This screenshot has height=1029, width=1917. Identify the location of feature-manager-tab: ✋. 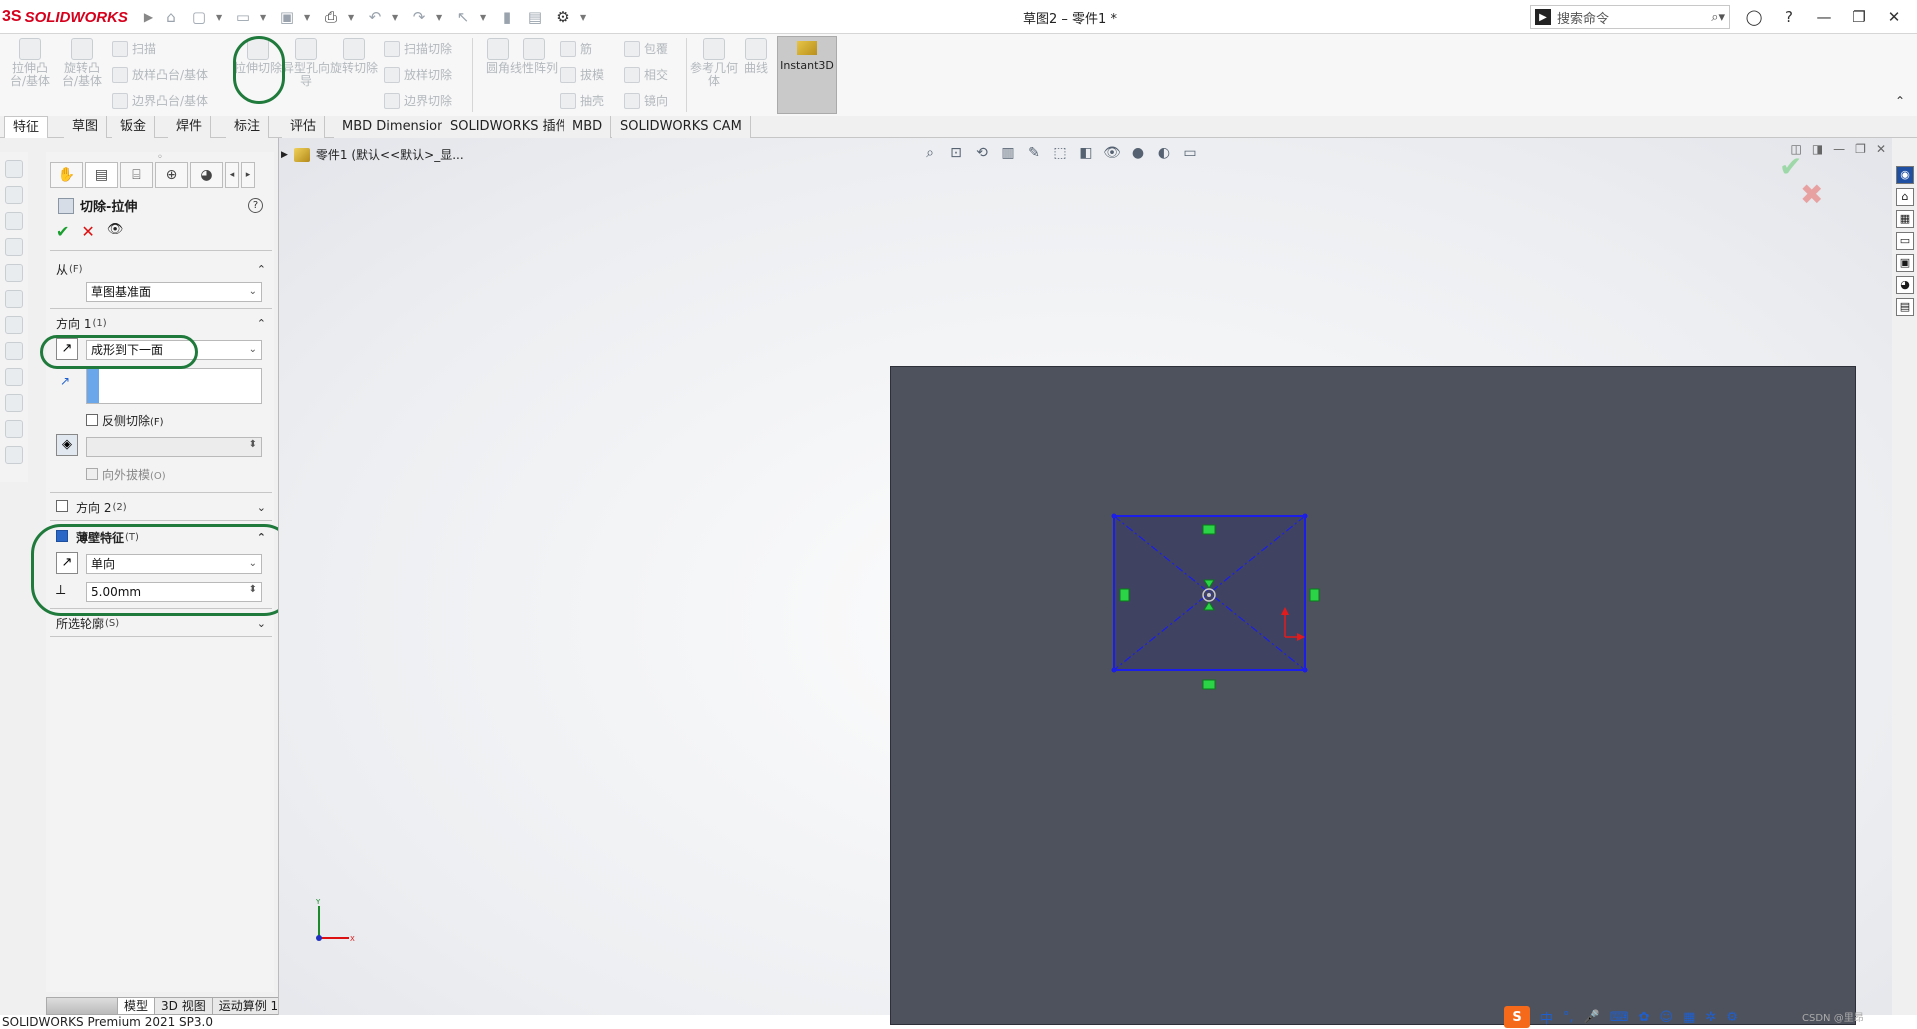
(66, 175).